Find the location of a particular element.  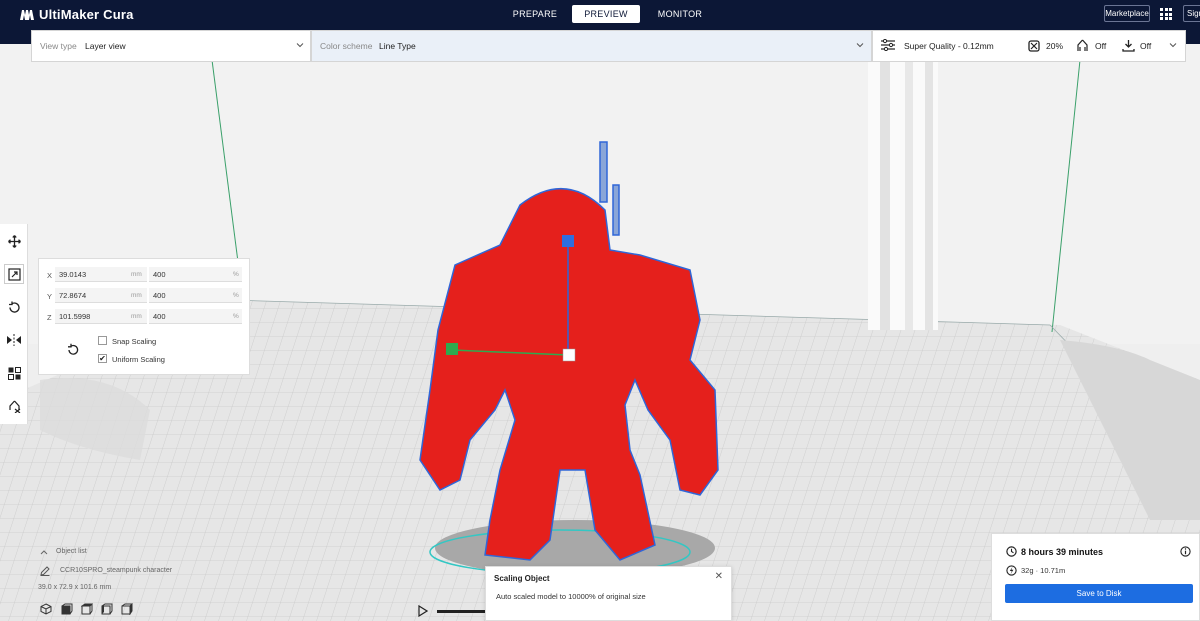

y-axis-label: Y is located at coordinates (50, 296).